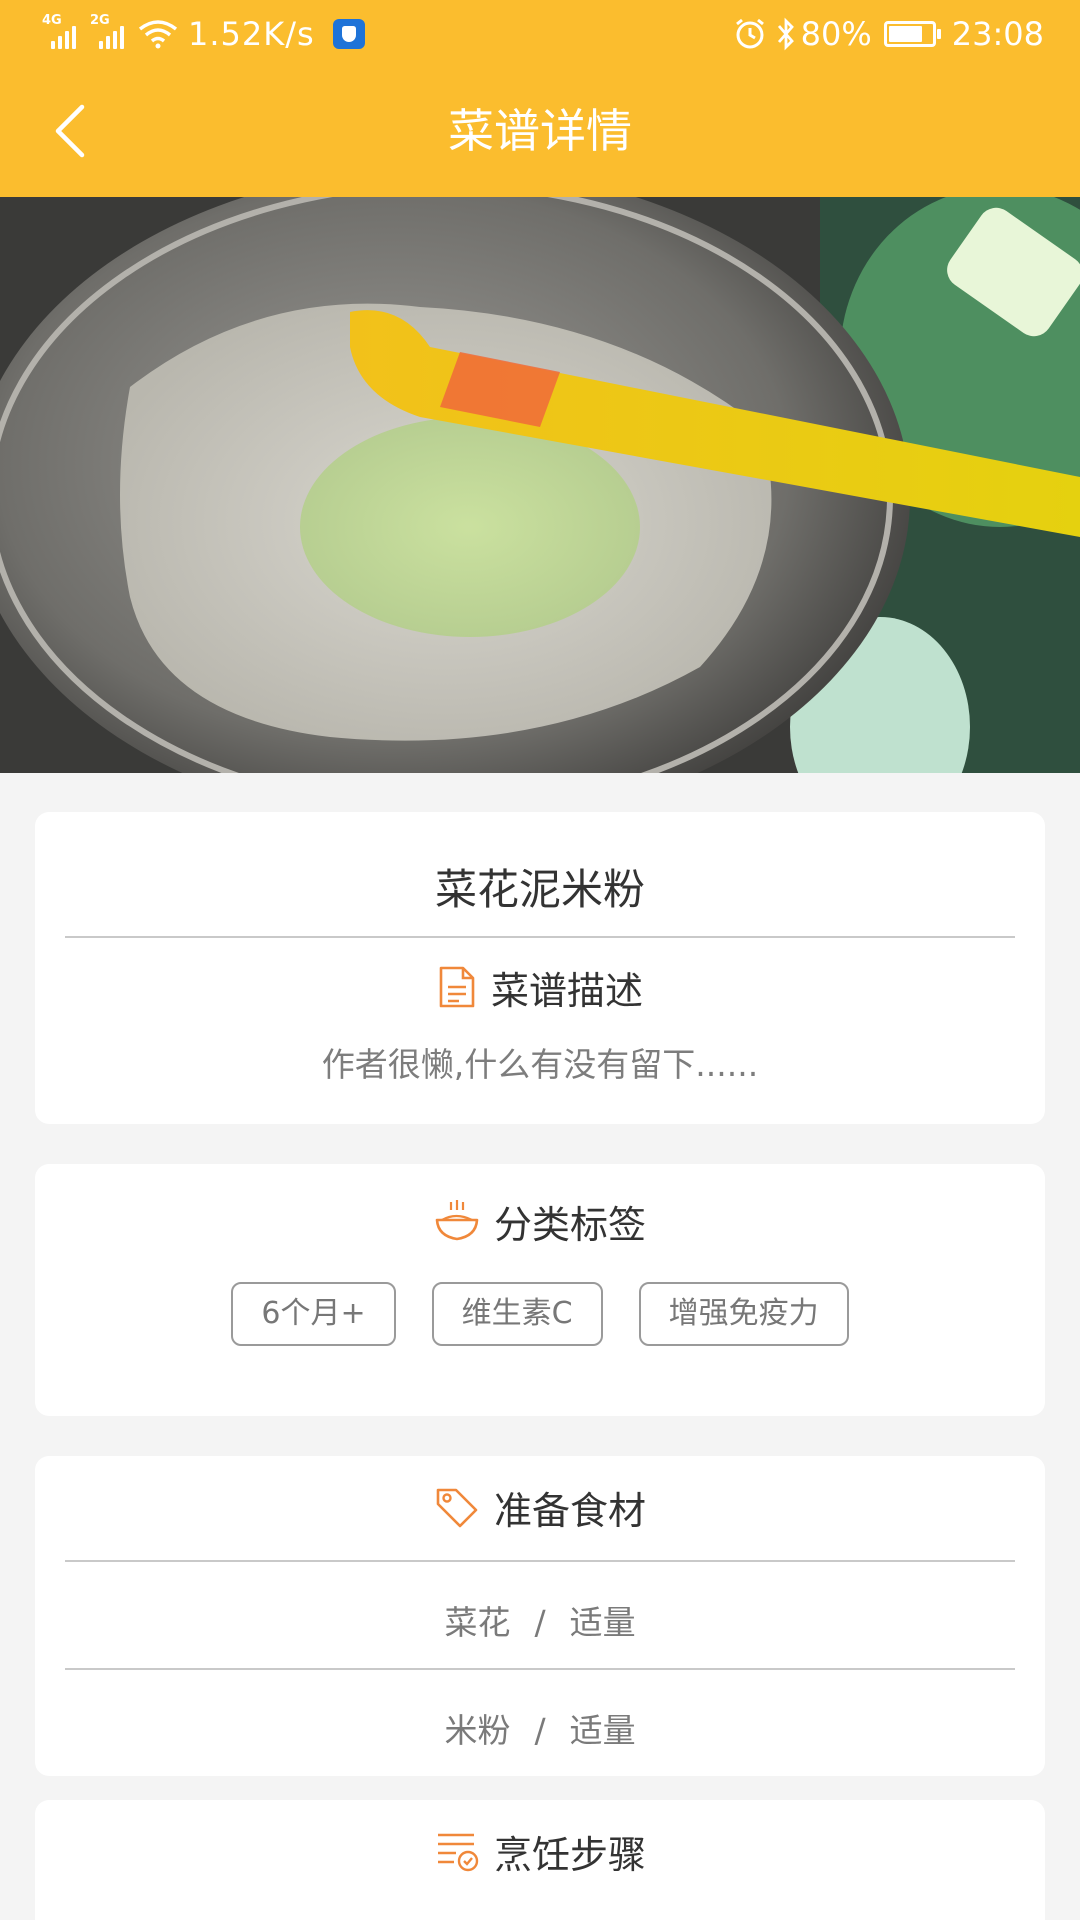 The image size is (1080, 1920). Describe the element at coordinates (458, 1852) in the screenshot. I see `checklist-icon` at that location.